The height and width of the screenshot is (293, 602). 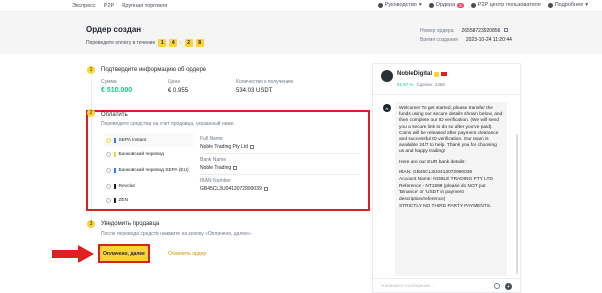 I want to click on step-3-title: Уведомить продавца, so click(x=130, y=224).